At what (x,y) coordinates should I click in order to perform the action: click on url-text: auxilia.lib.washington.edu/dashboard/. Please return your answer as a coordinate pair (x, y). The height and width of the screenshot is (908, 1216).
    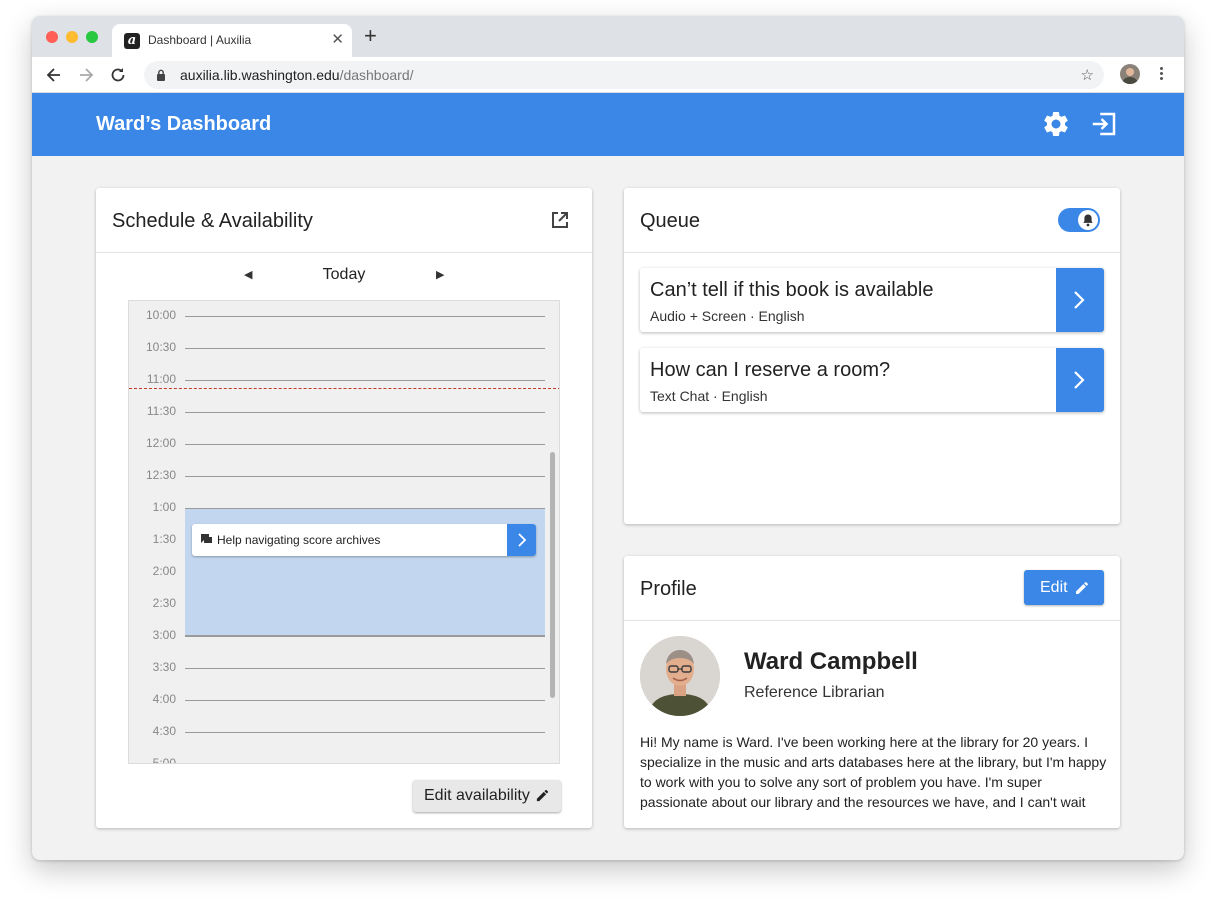
    Looking at the image, I should click on (297, 75).